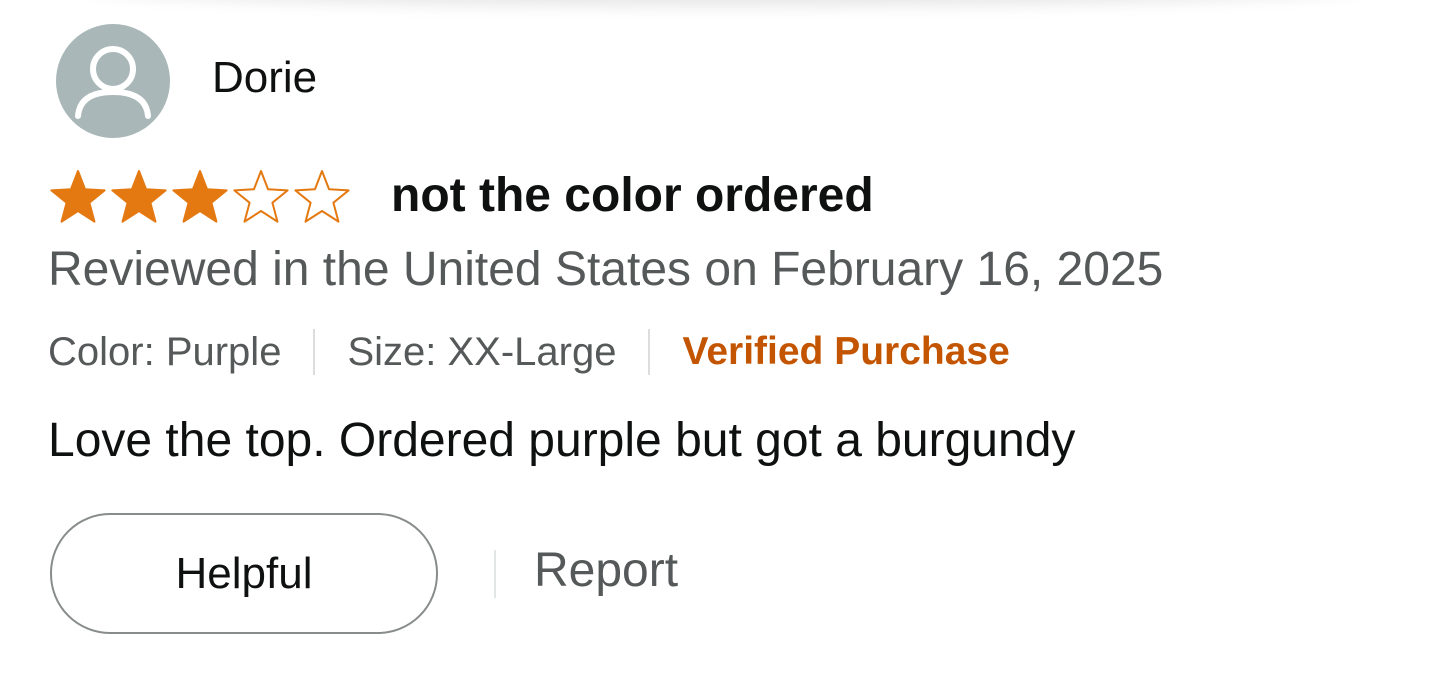 The height and width of the screenshot is (675, 1448). I want to click on variation-color: Color: Purple, so click(164, 352).